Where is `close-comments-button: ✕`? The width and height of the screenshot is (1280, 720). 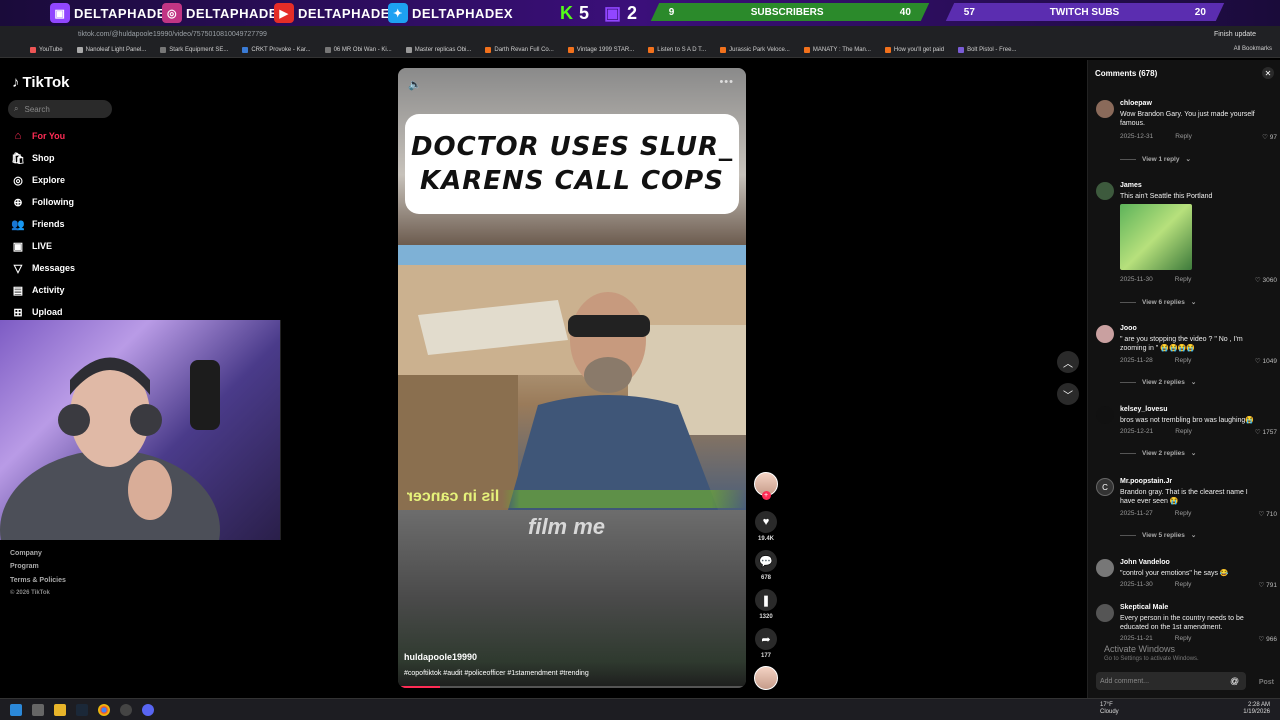
close-comments-button: ✕ is located at coordinates (1268, 73).